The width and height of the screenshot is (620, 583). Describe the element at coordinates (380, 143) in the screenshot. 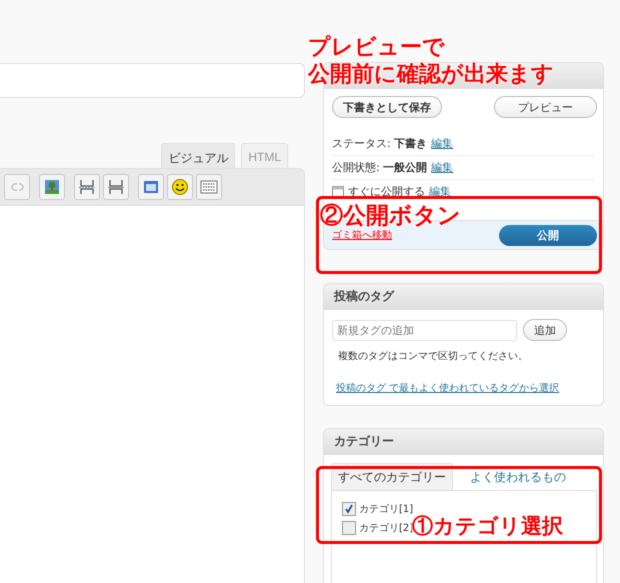

I see `status-text: ステータス: 下書き` at that location.